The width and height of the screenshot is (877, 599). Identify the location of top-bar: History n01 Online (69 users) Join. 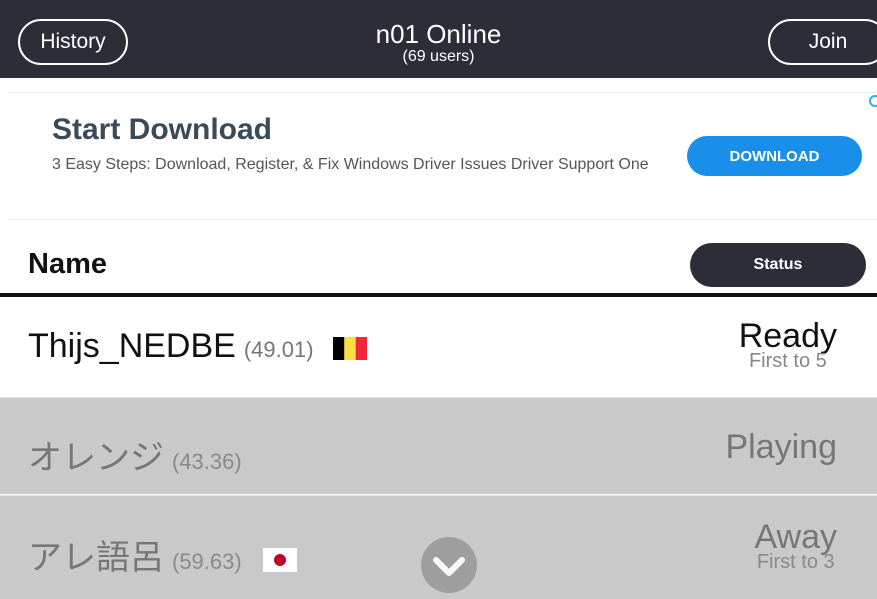
(438, 39).